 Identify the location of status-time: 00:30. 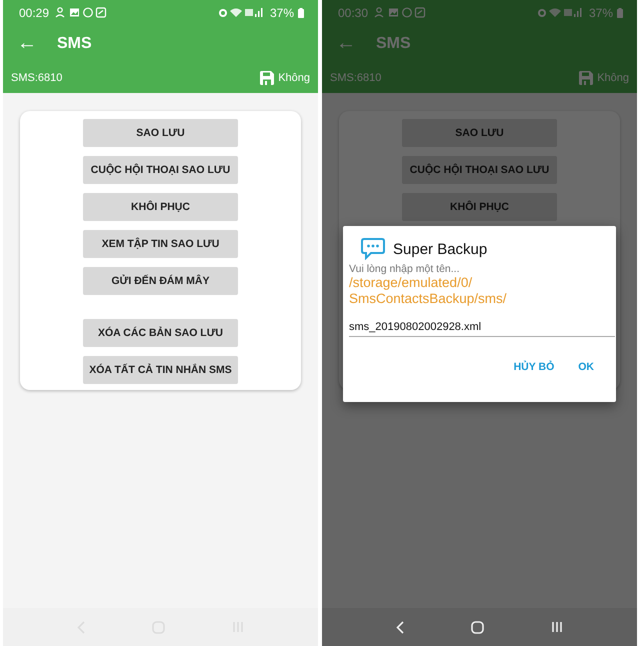
(353, 13).